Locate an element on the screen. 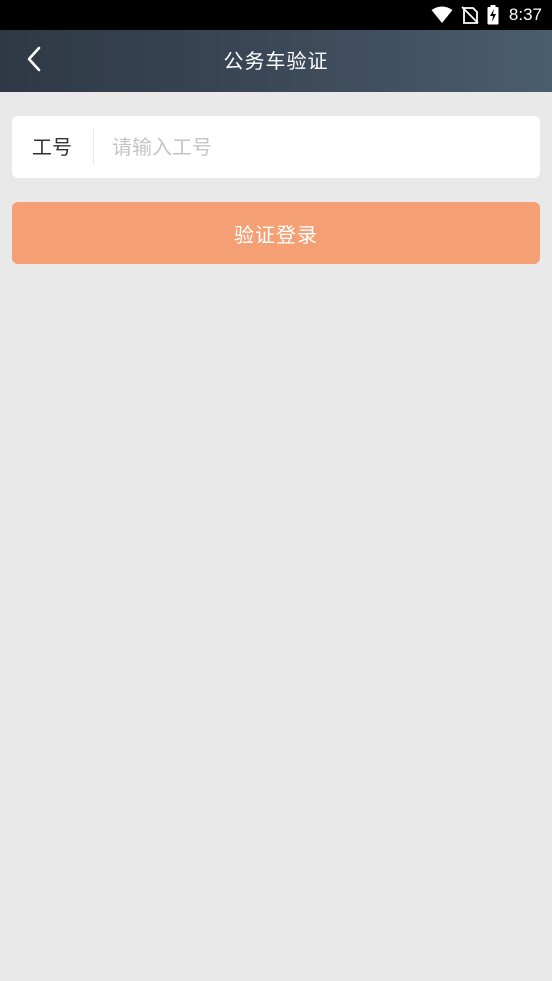 The width and height of the screenshot is (552, 981). employee-id-input is located at coordinates (317, 147).